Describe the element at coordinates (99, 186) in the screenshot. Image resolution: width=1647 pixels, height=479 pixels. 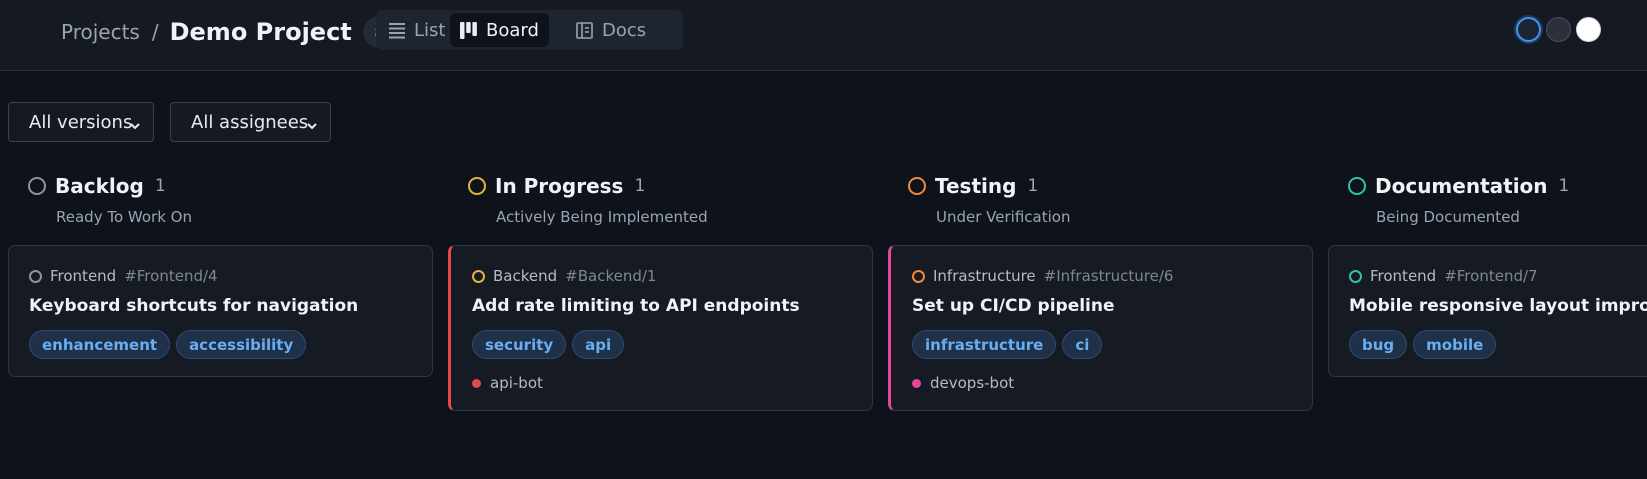
I see `column-title: Backlog` at that location.